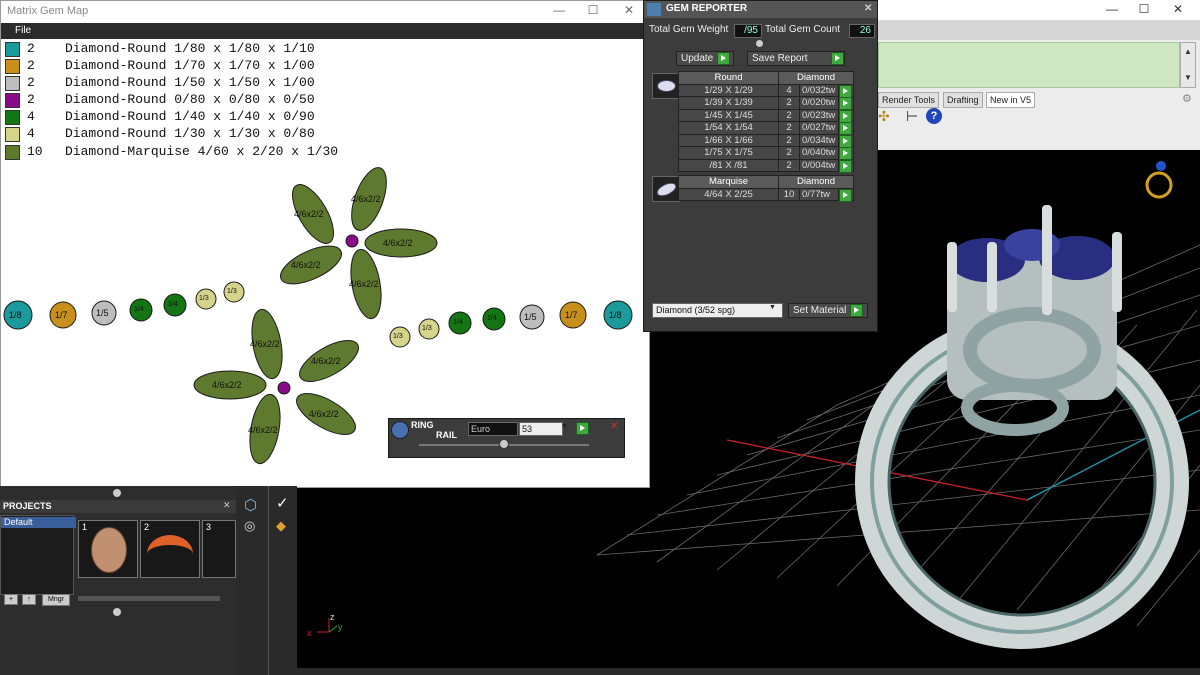 The height and width of the screenshot is (675, 1200). Describe the element at coordinates (816, 182) in the screenshot. I see `marquise-diamond-header: Diamond` at that location.